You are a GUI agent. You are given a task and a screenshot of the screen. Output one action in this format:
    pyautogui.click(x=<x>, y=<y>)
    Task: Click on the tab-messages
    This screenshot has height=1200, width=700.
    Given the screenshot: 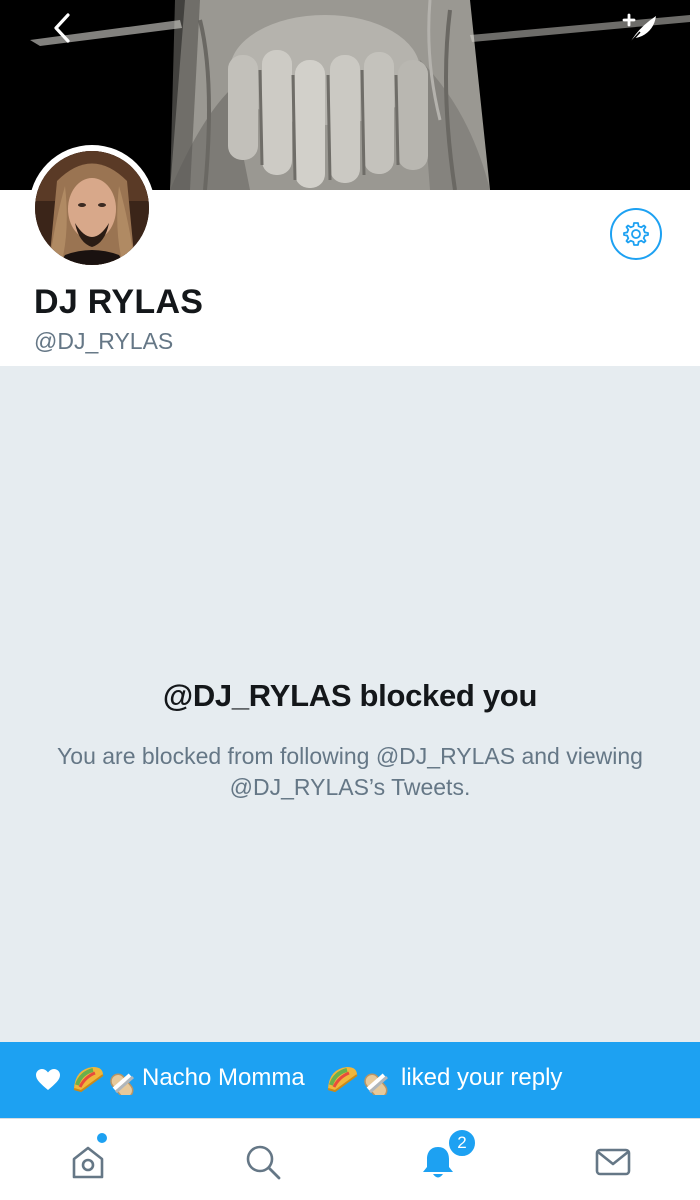 What is the action you would take?
    pyautogui.click(x=613, y=1162)
    